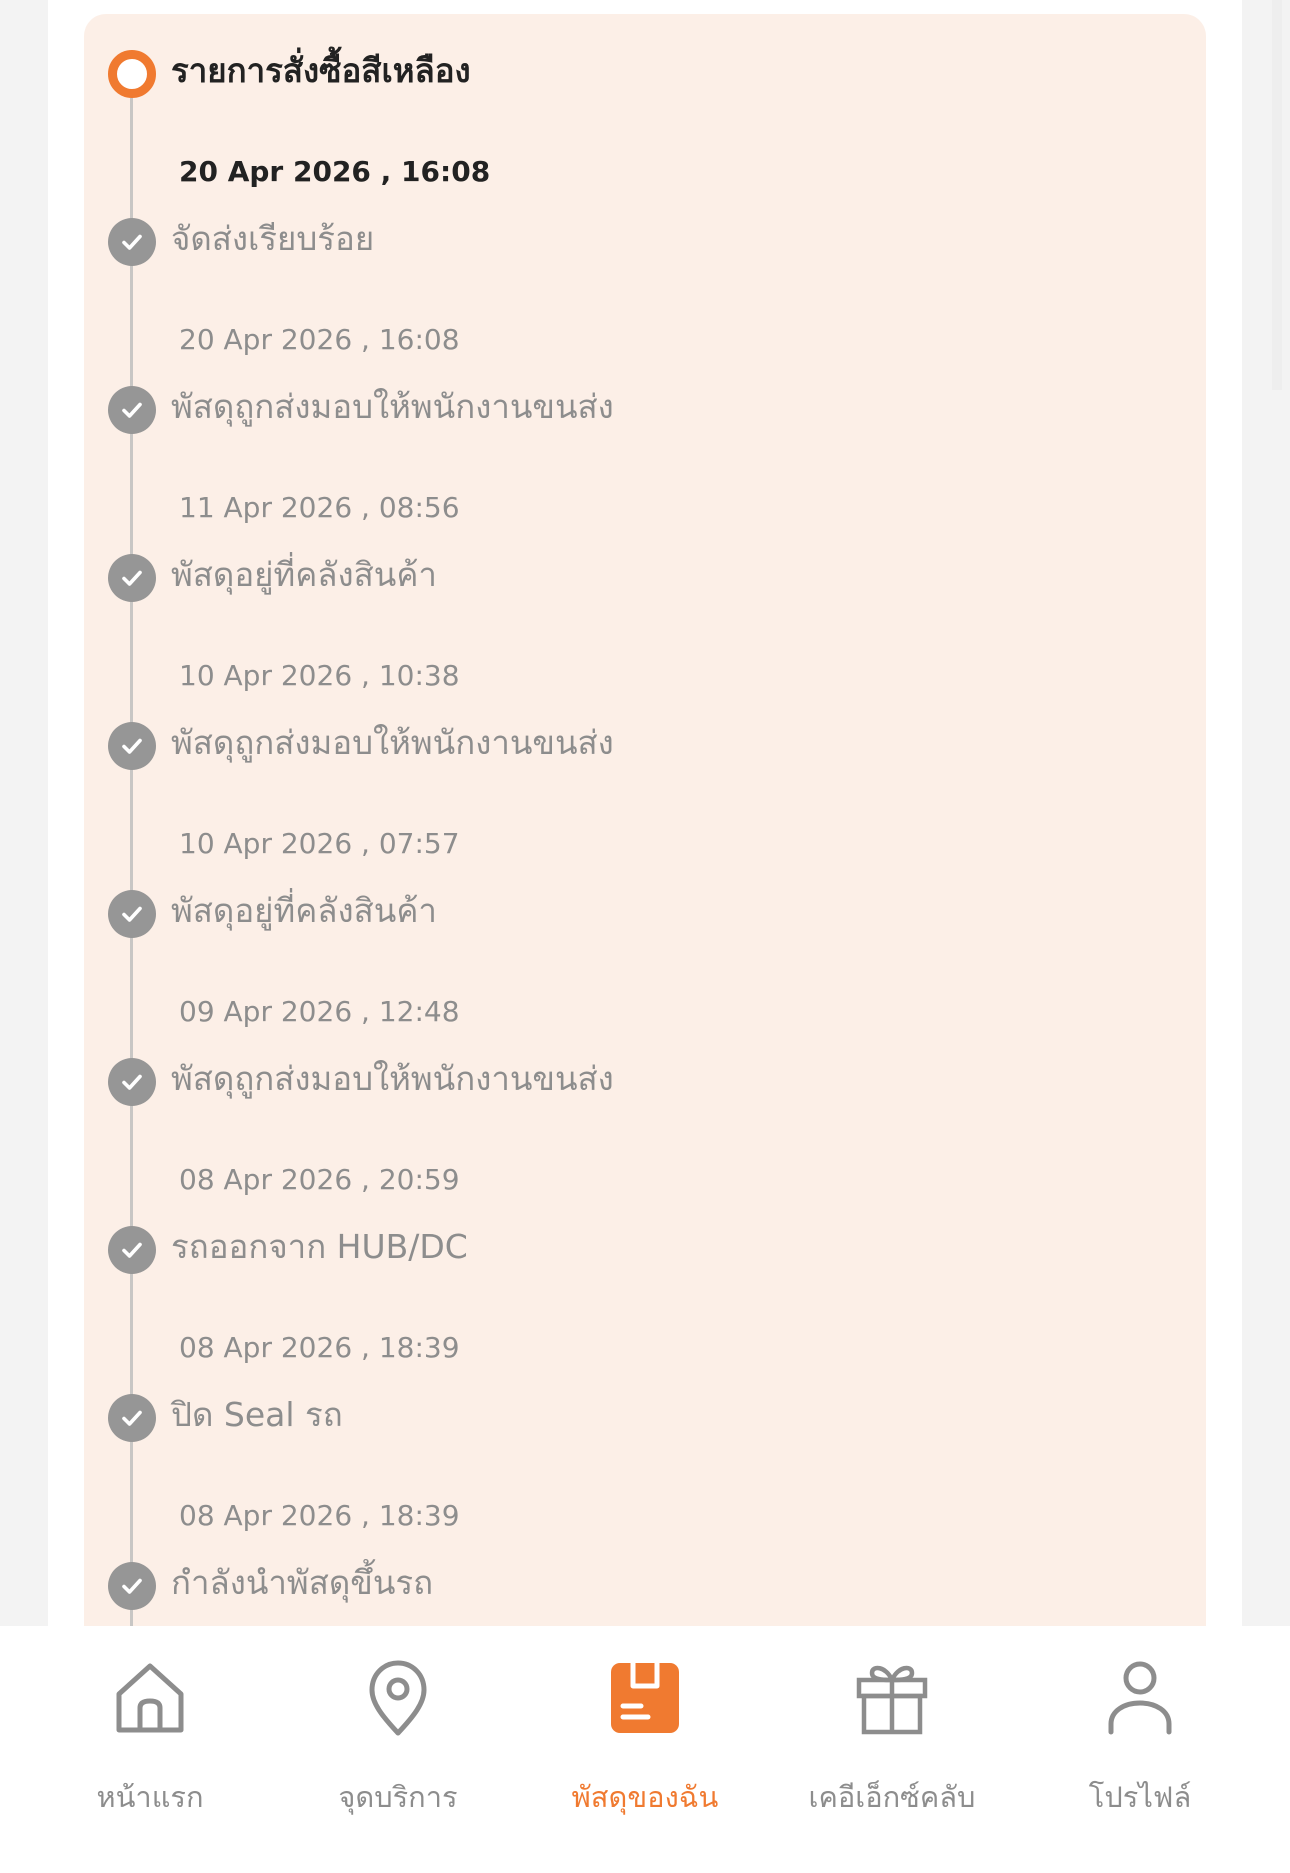 The height and width of the screenshot is (1873, 1290). I want to click on nav-home: หน้าแรก, so click(150, 1743).